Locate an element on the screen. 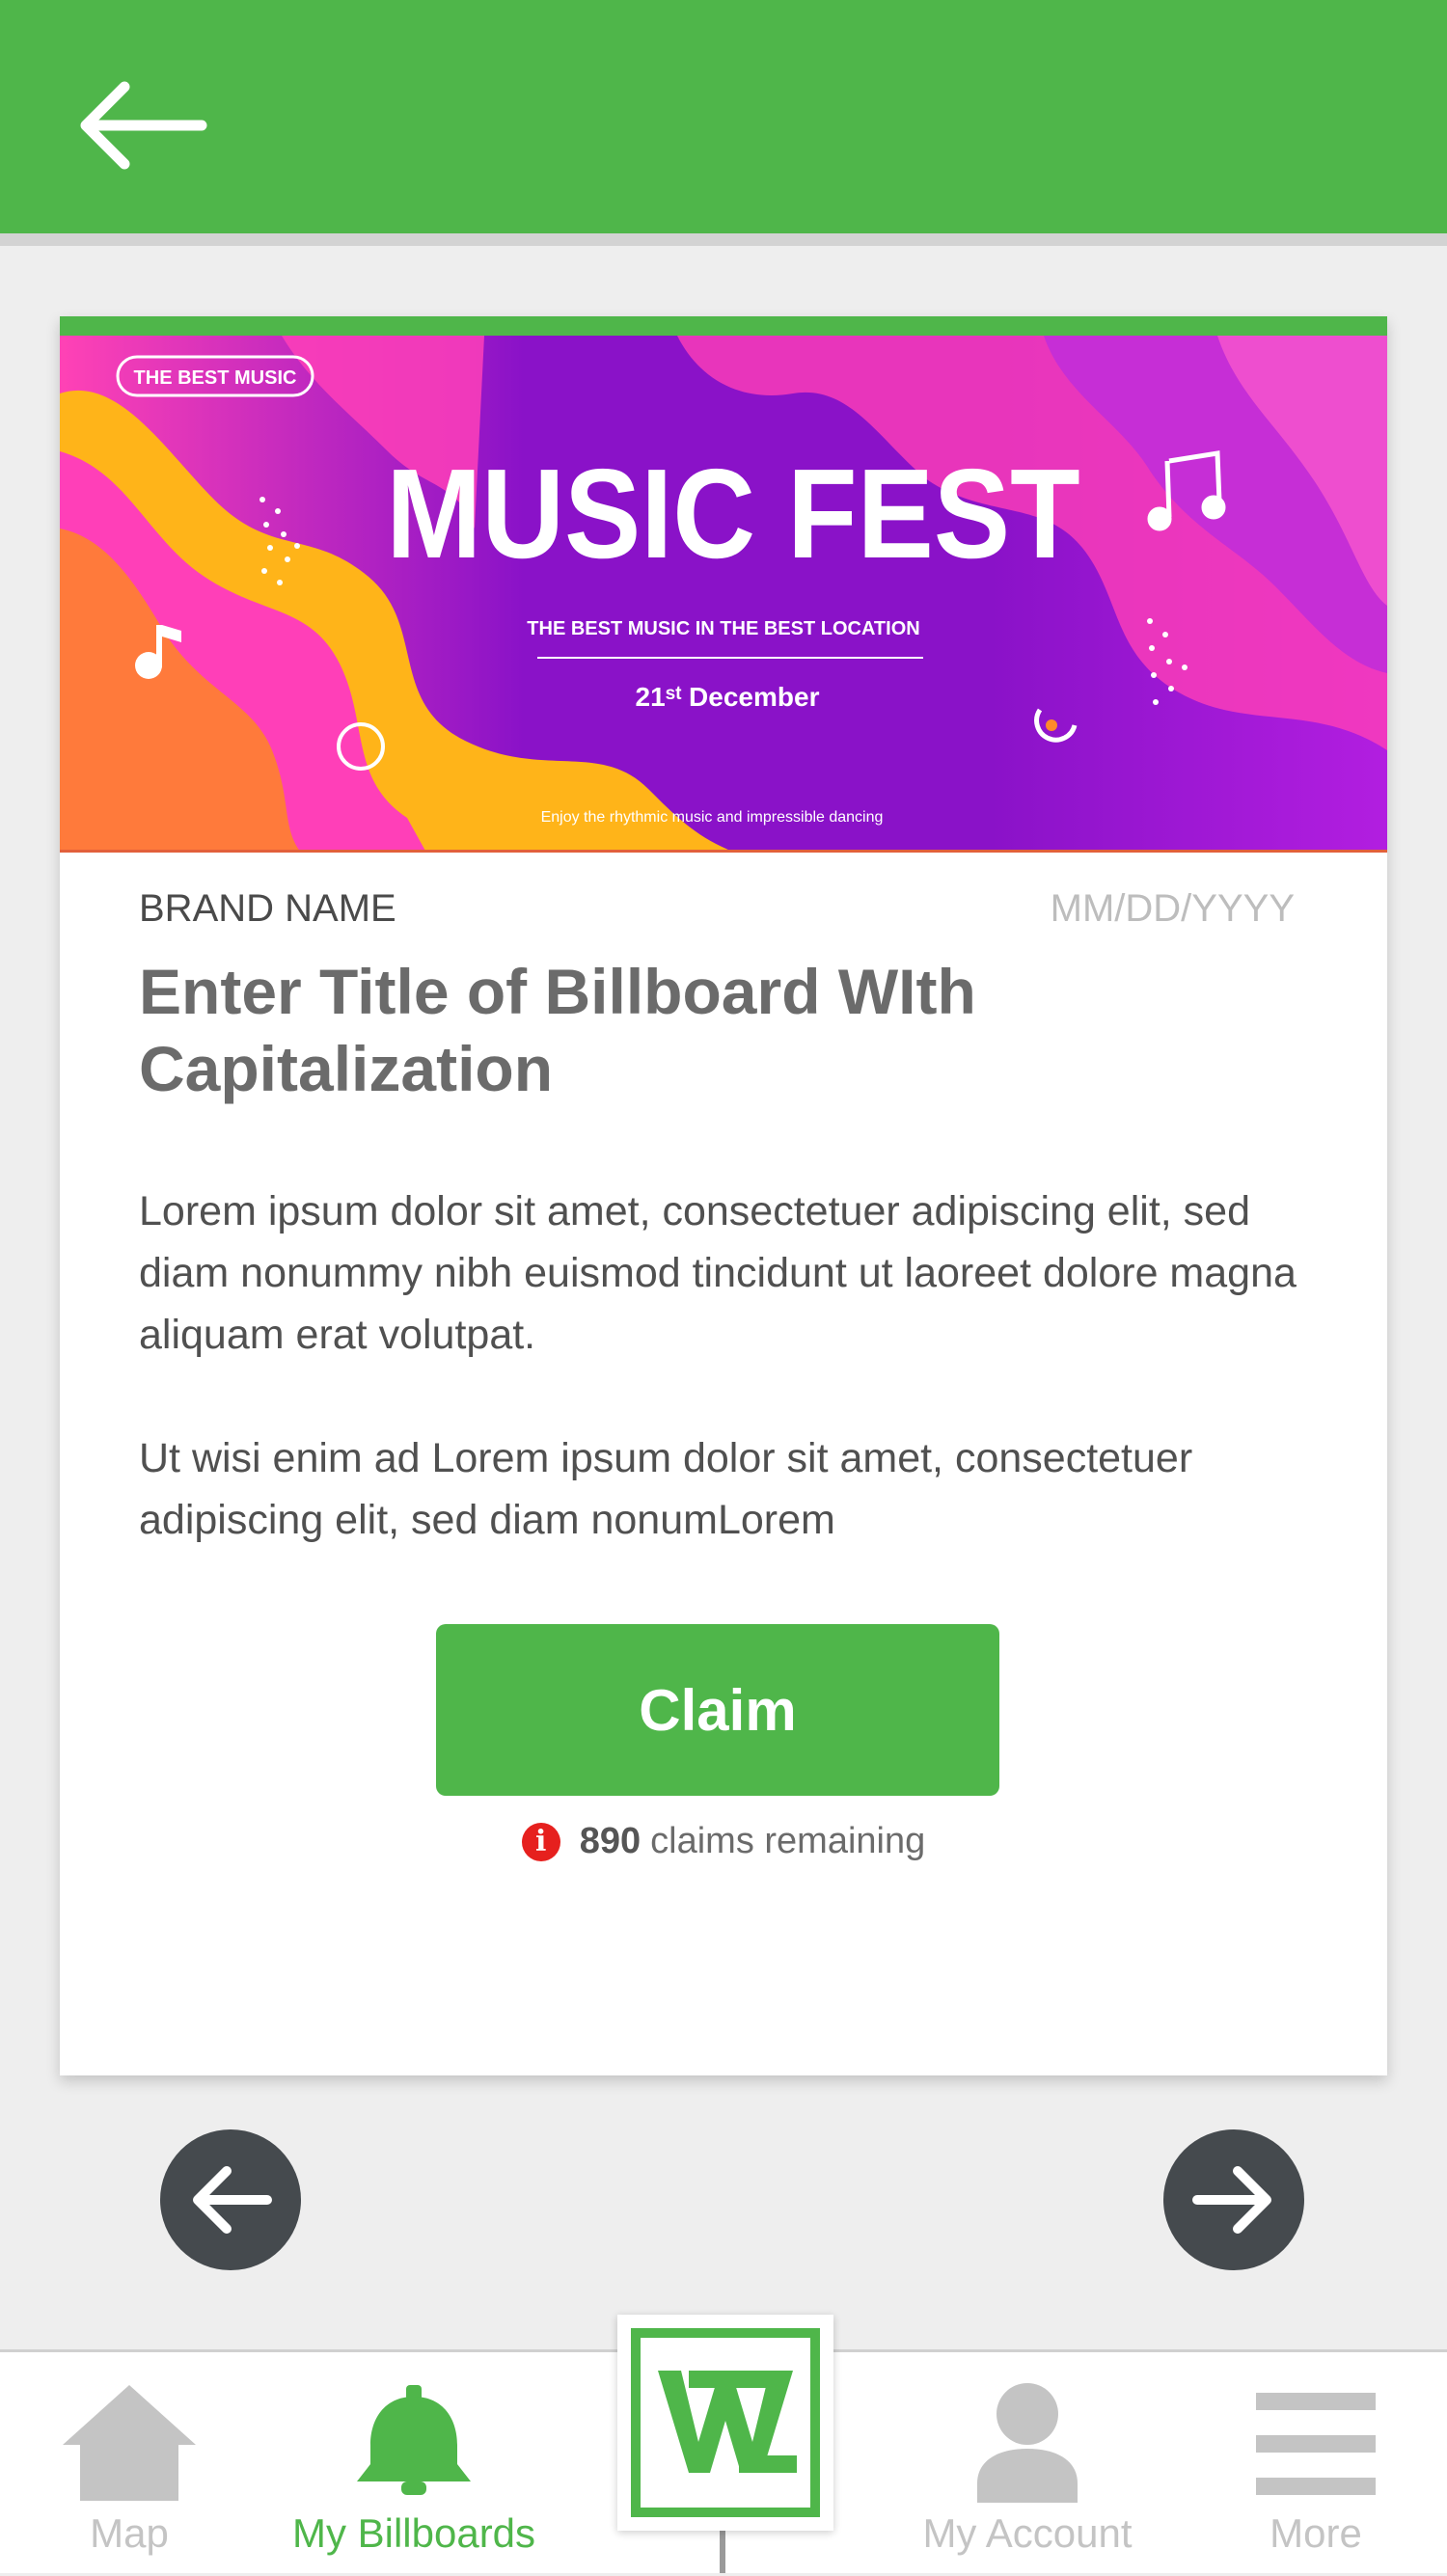 This screenshot has width=1447, height=2576. back-button is located at coordinates (140, 125).